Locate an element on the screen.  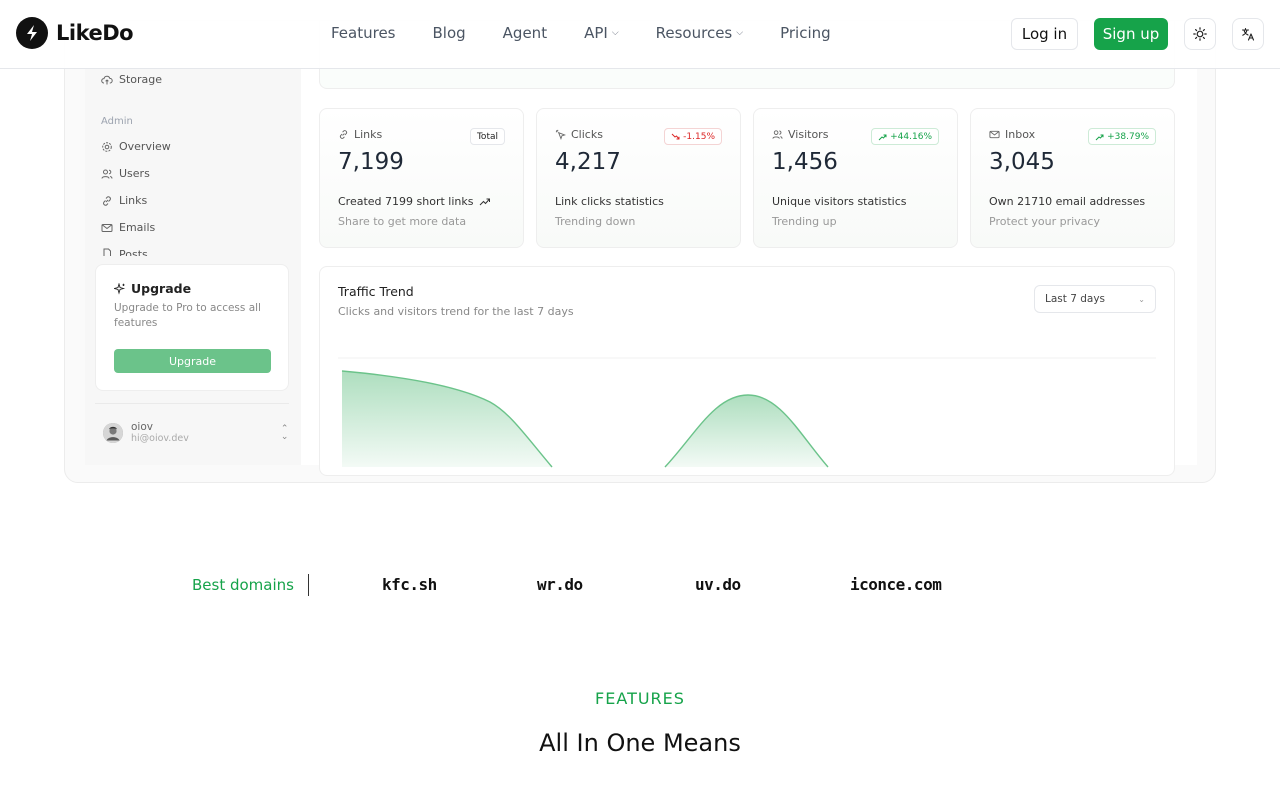
nav-label: Blog is located at coordinates (449, 33).